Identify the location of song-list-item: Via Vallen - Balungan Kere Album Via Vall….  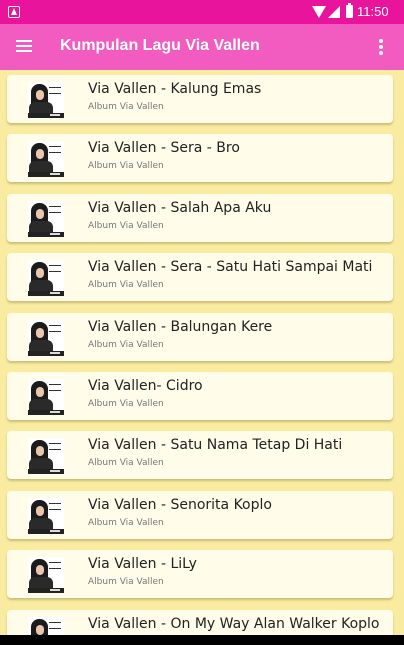
(200, 337).